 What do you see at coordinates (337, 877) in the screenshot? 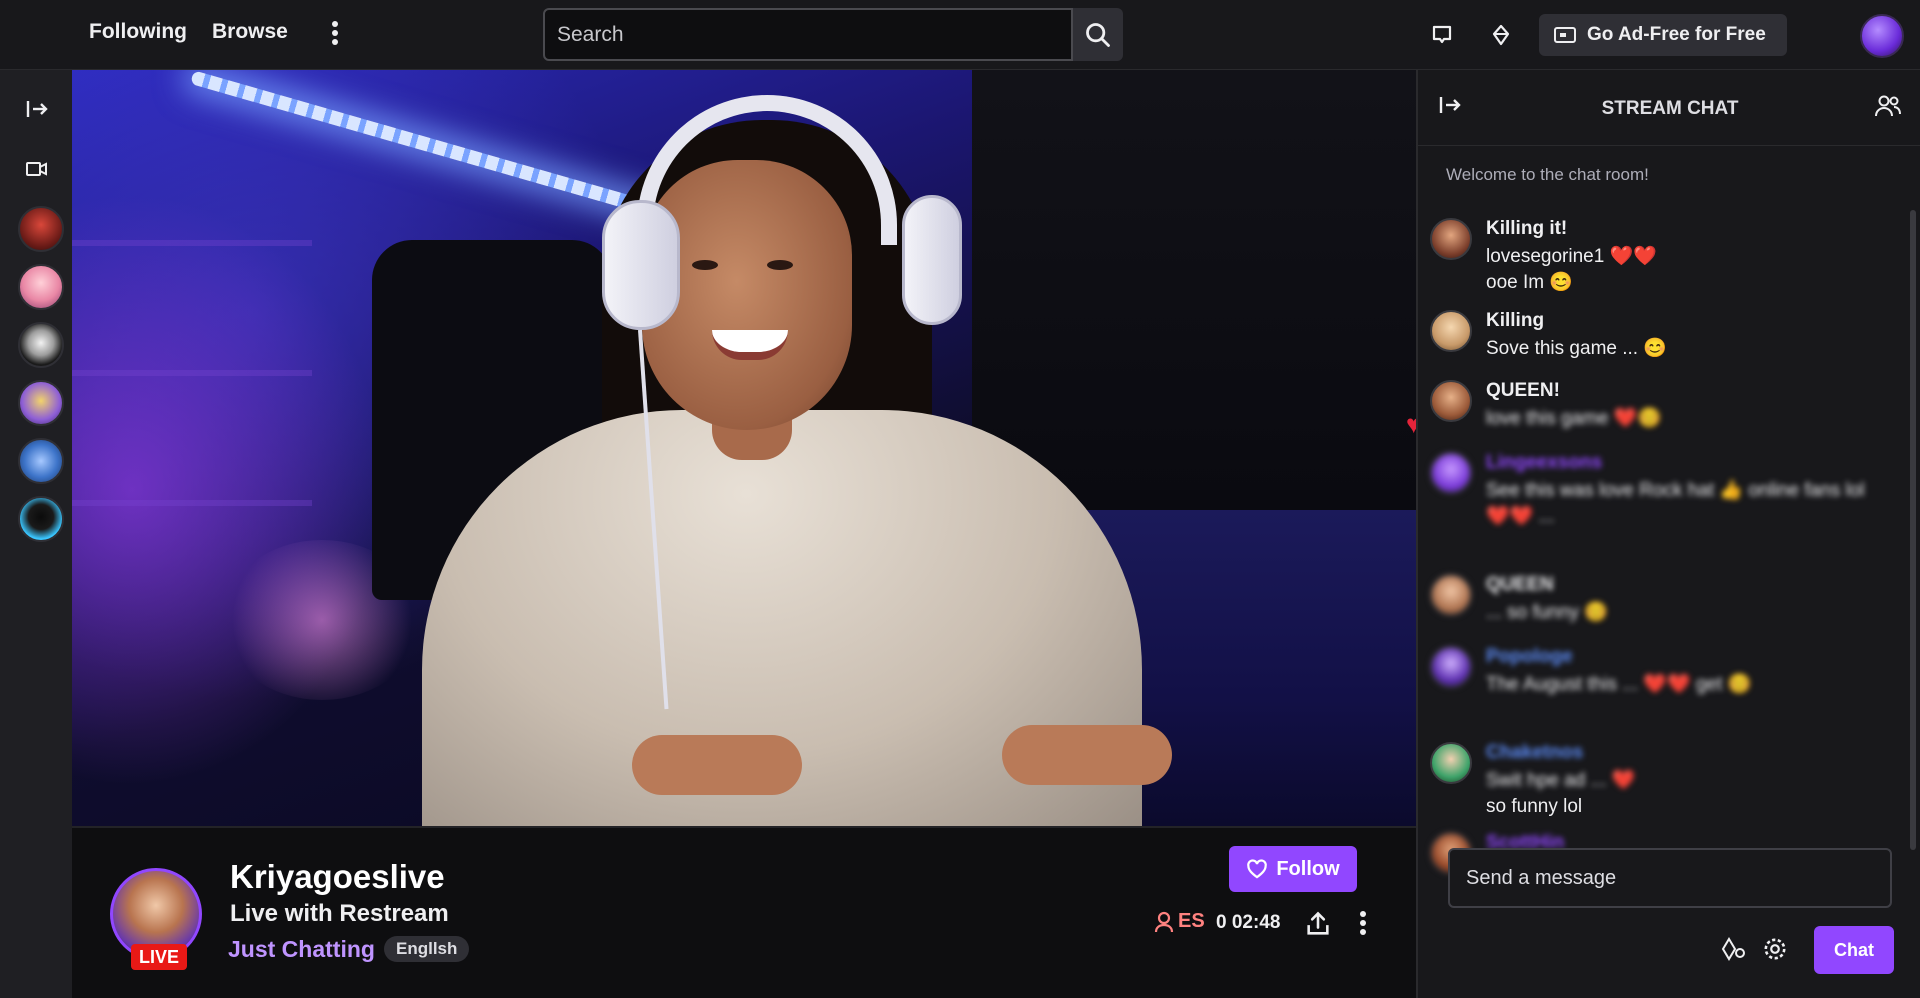
I see `streamer-name: Kriyagoeslive` at bounding box center [337, 877].